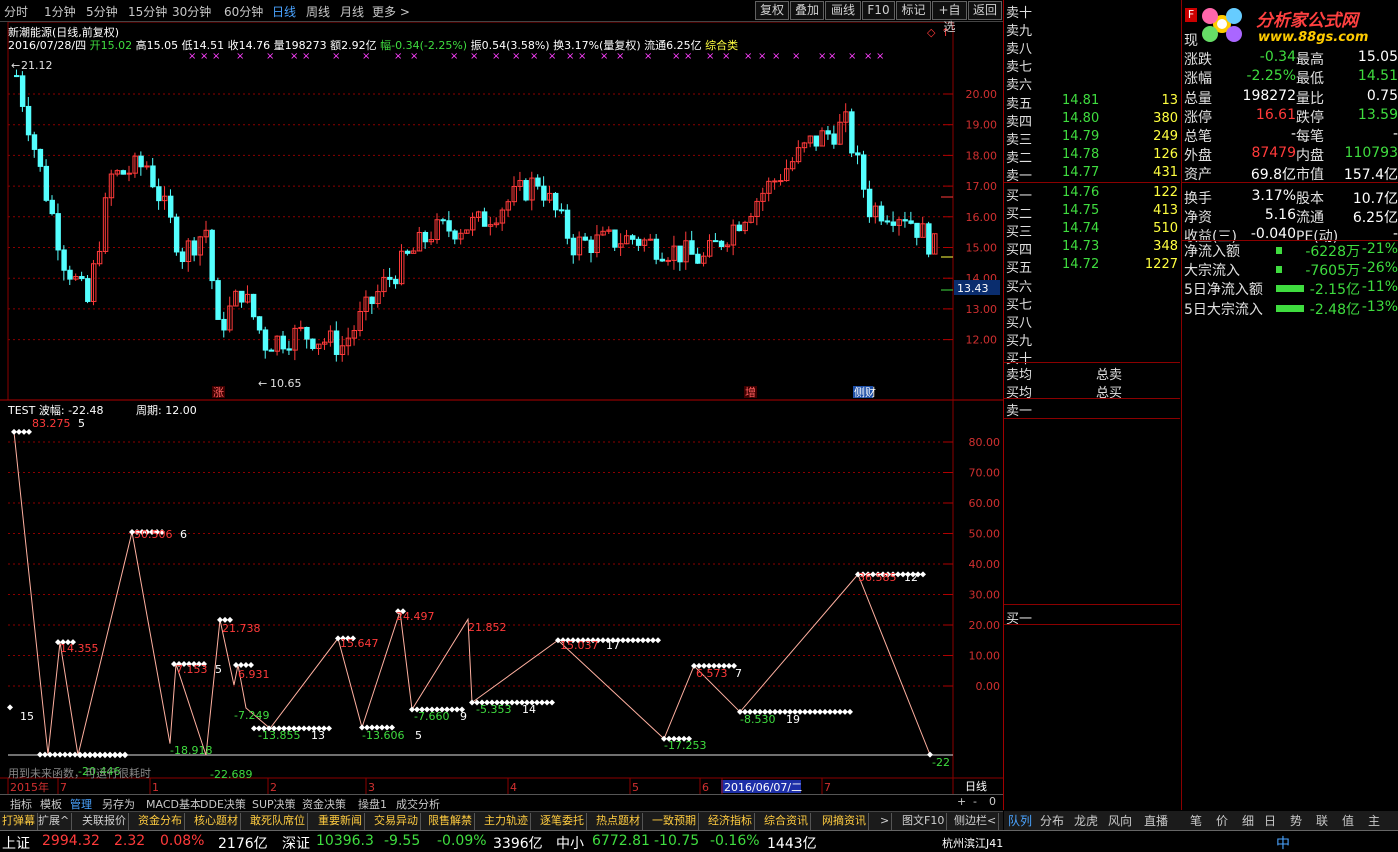 Image resolution: width=1398 pixels, height=852 pixels. What do you see at coordinates (340, 821) in the screenshot?
I see `info-tab-6: 重要新闻` at bounding box center [340, 821].